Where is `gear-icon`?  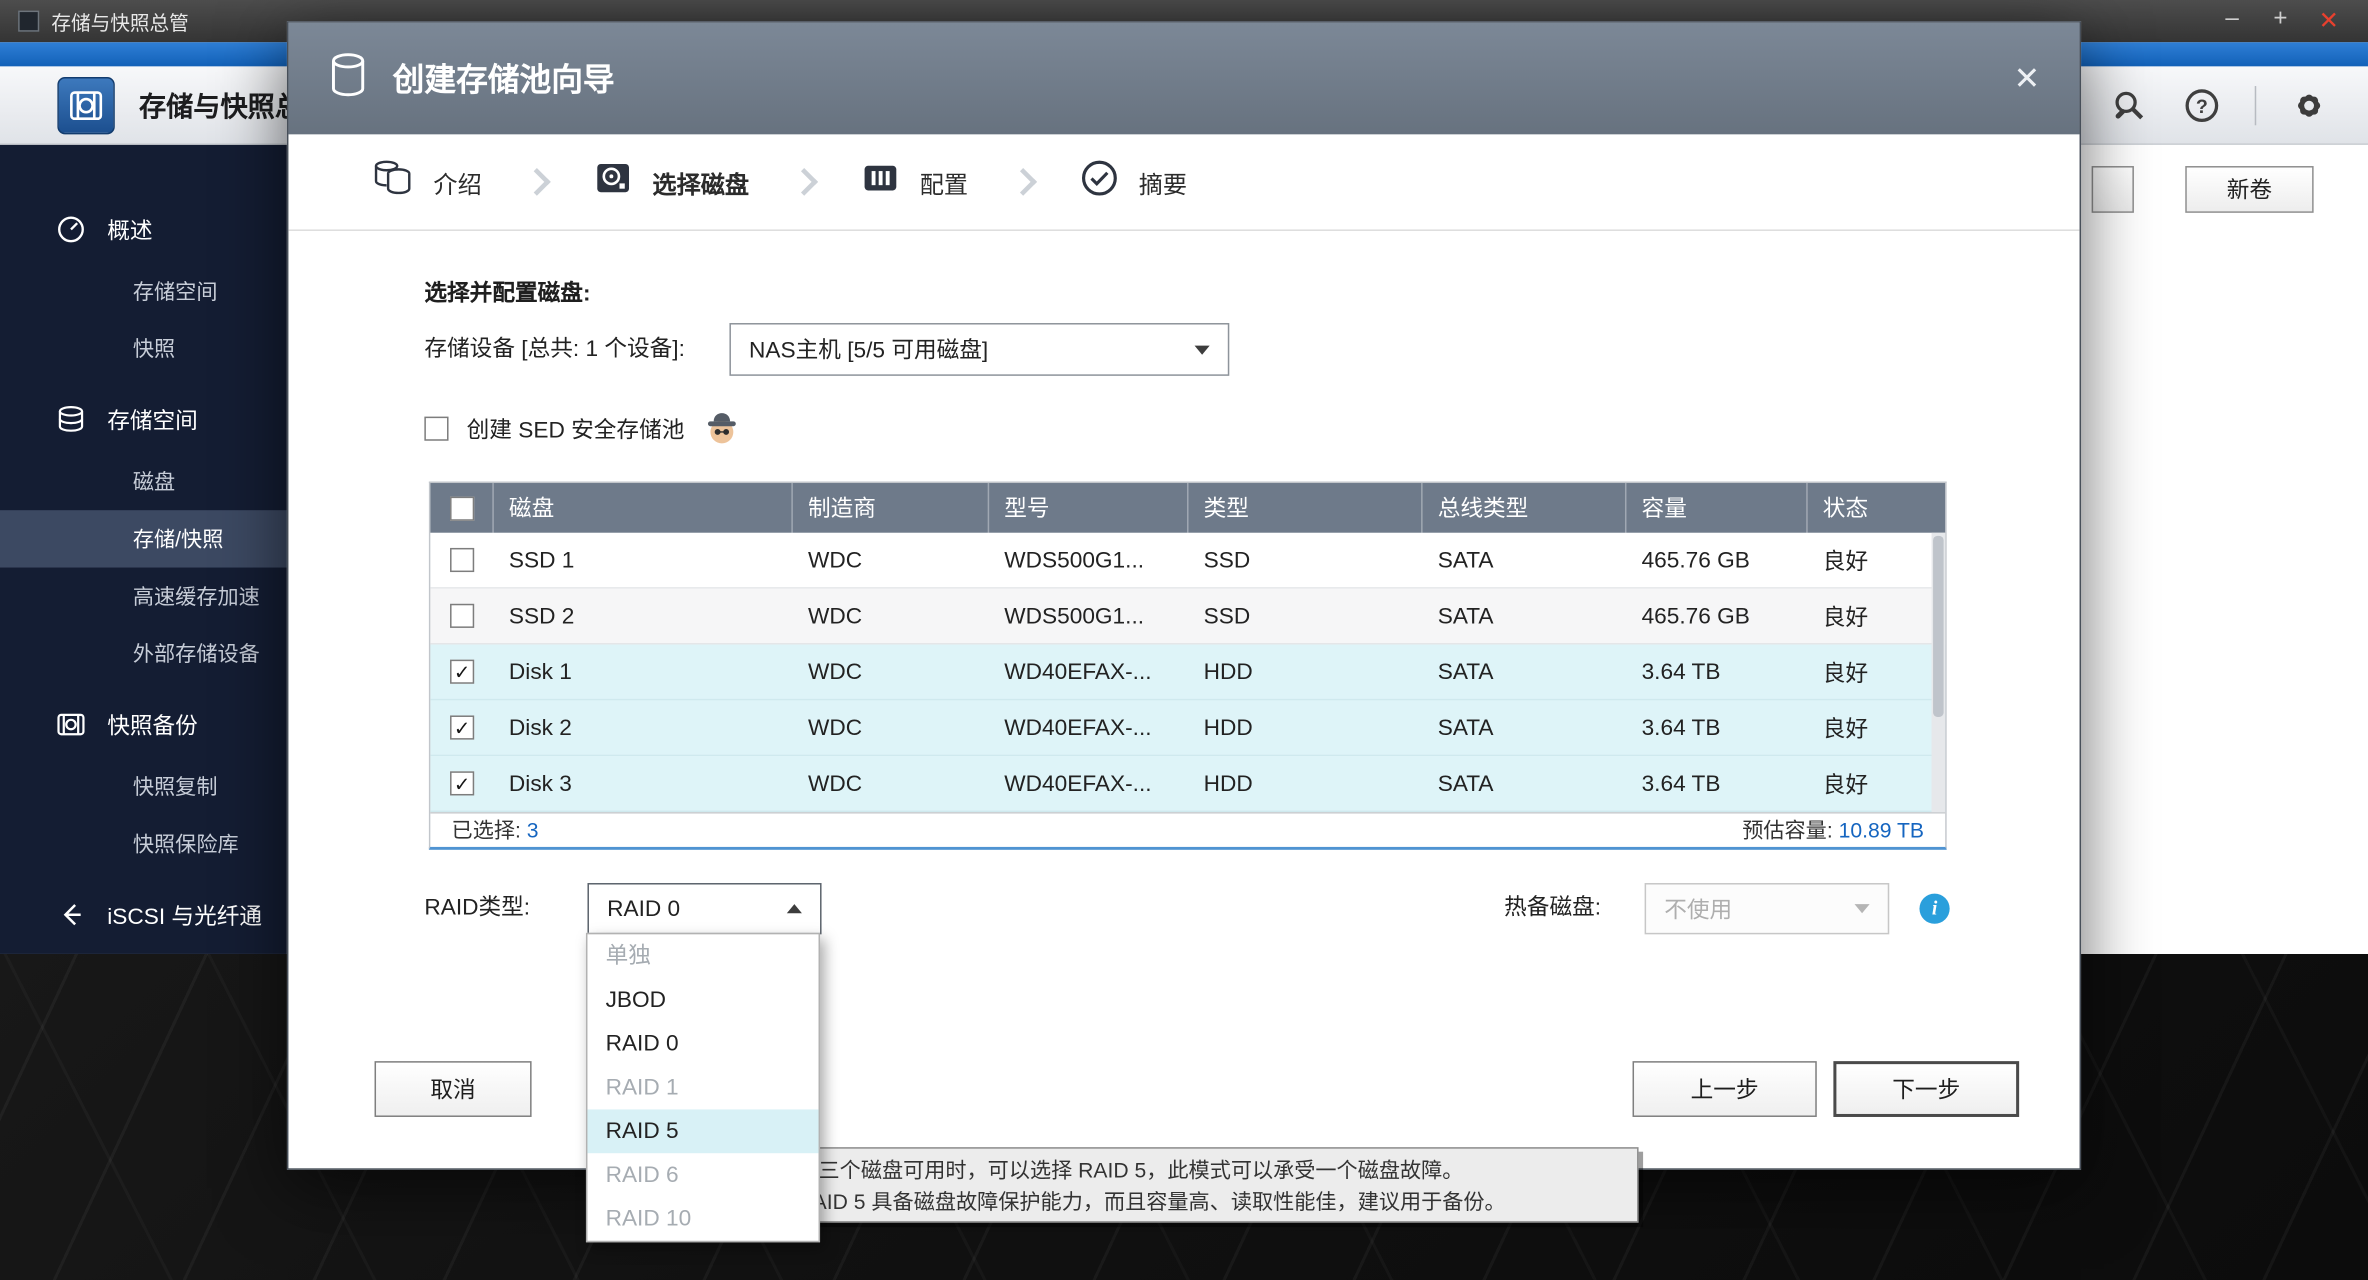
gear-icon is located at coordinates (2308, 105).